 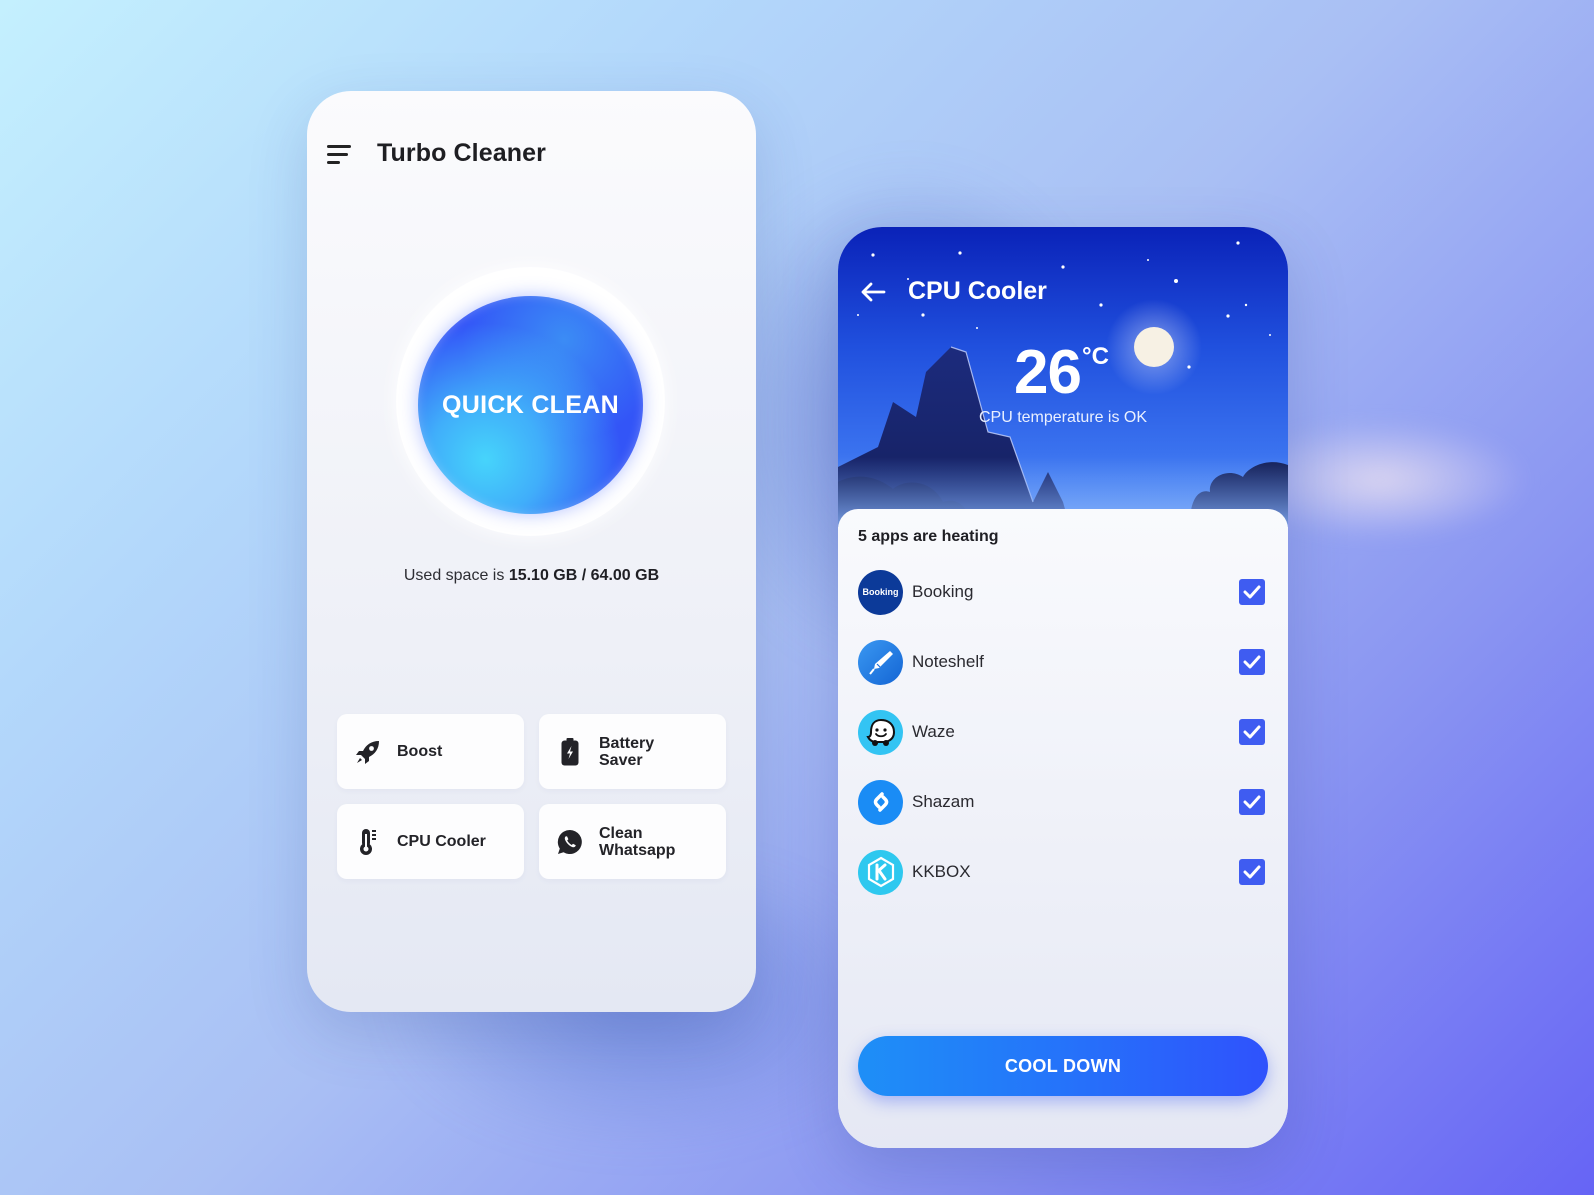 I want to click on waze-app-icon, so click(x=880, y=732).